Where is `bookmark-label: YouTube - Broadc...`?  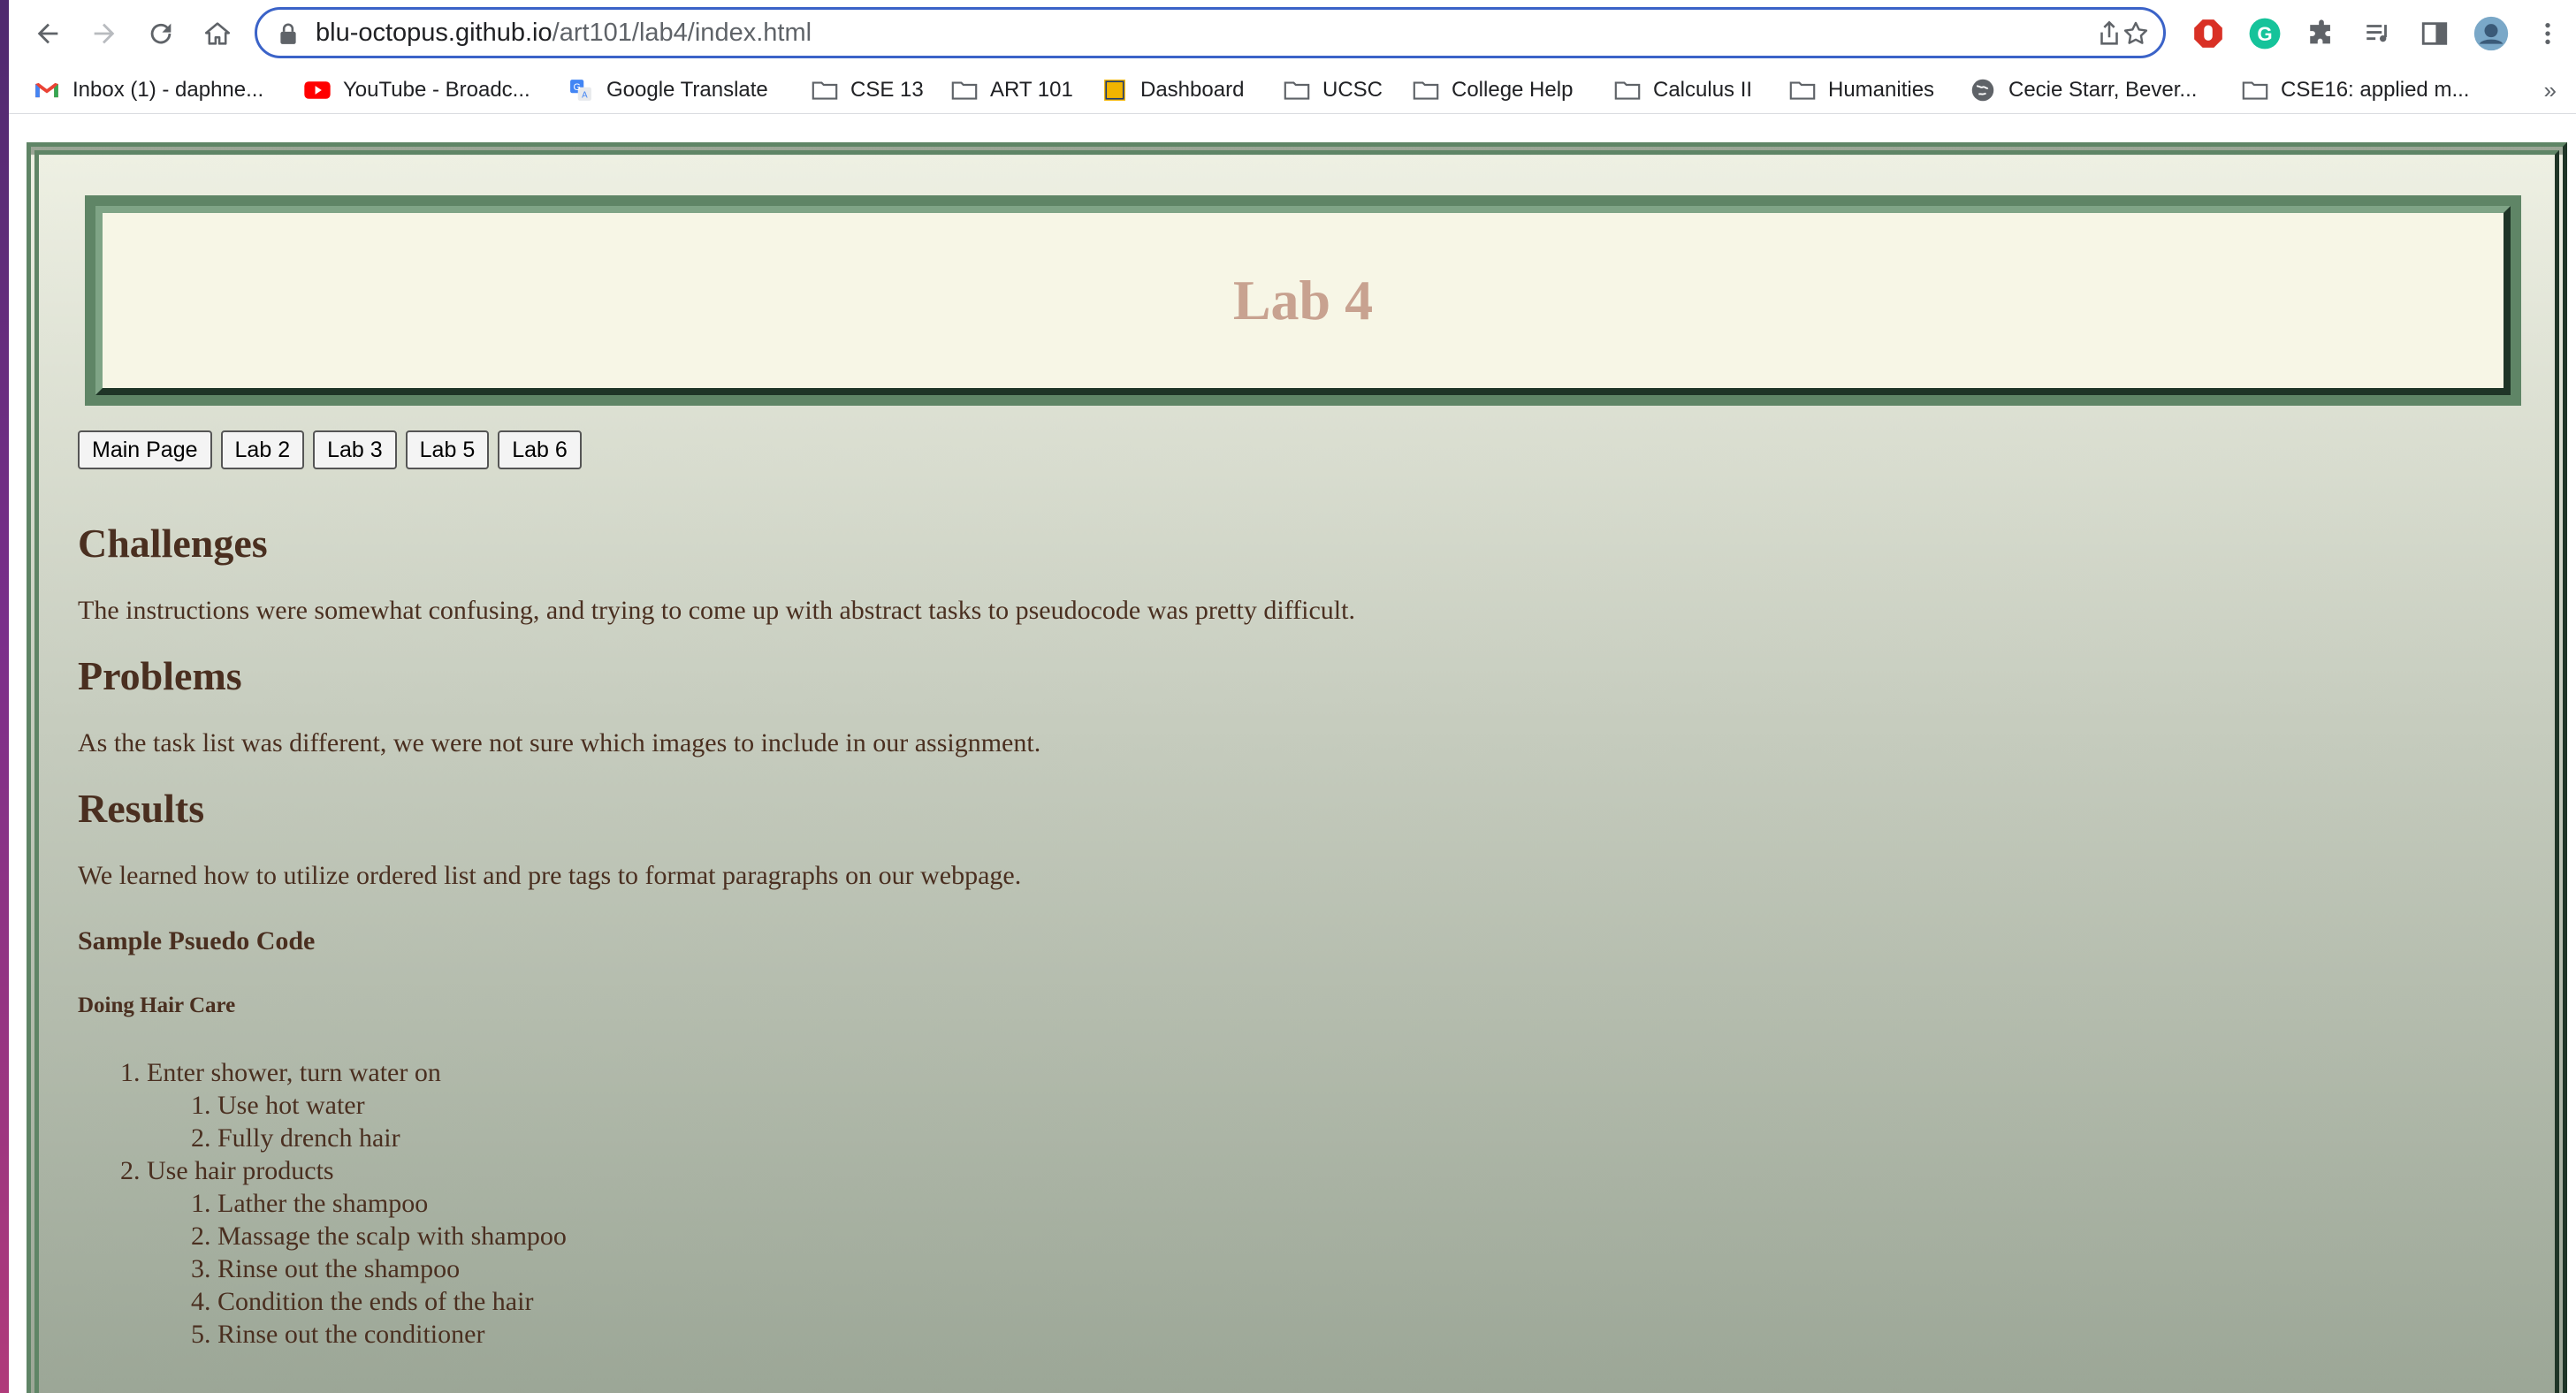
bookmark-label: YouTube - Broadc... is located at coordinates (436, 90).